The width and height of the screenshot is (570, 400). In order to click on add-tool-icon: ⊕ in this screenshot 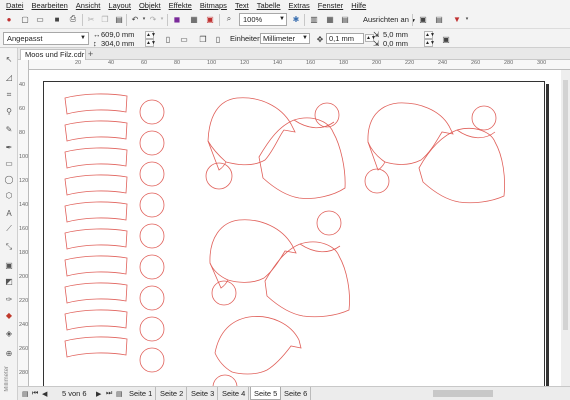, I will do `click(9, 353)`.